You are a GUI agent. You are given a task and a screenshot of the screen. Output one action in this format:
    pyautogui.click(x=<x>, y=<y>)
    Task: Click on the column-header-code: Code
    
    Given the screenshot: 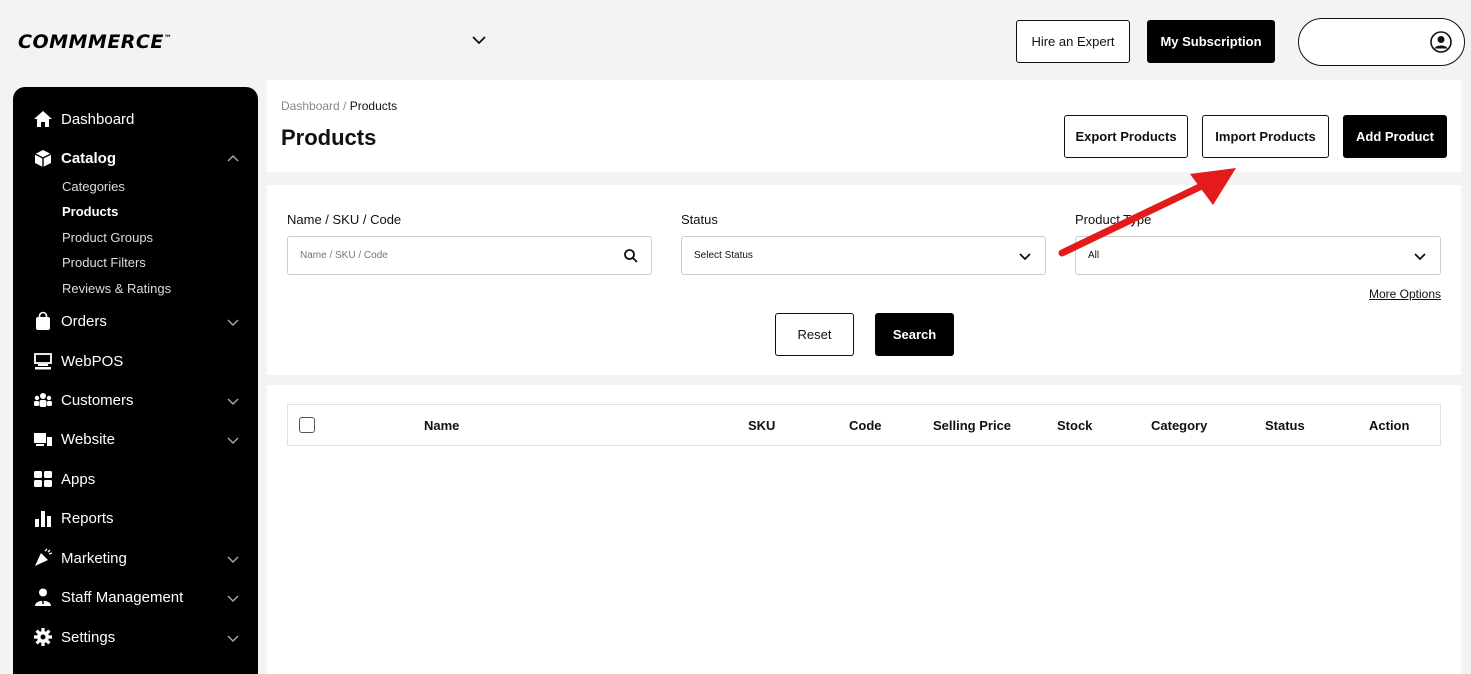 What is the action you would take?
    pyautogui.click(x=865, y=425)
    